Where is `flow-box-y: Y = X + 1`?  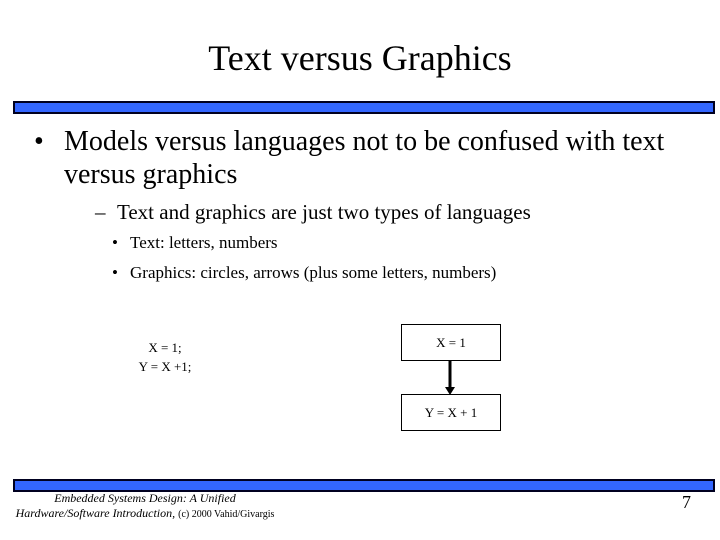
flow-box-y: Y = X + 1 is located at coordinates (451, 412).